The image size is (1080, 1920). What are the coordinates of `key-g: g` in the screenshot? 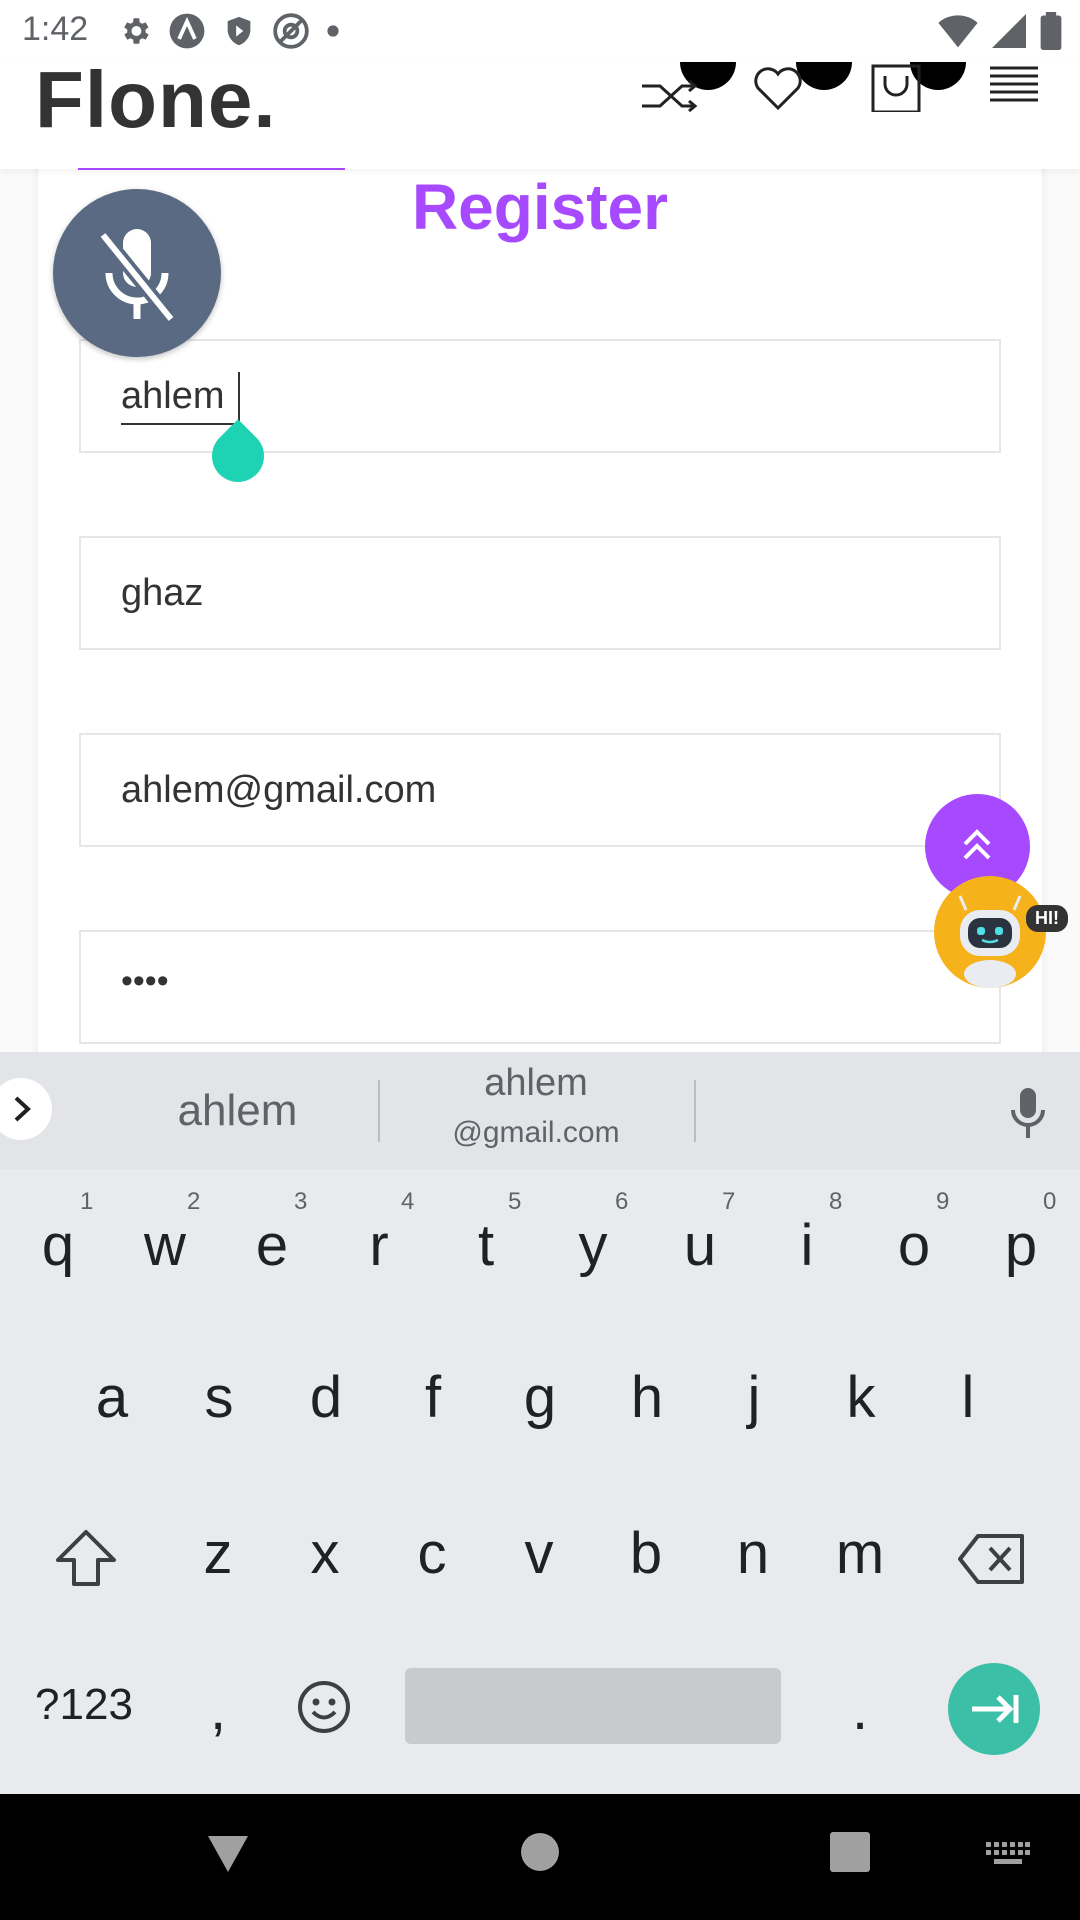 It's located at (540, 1397).